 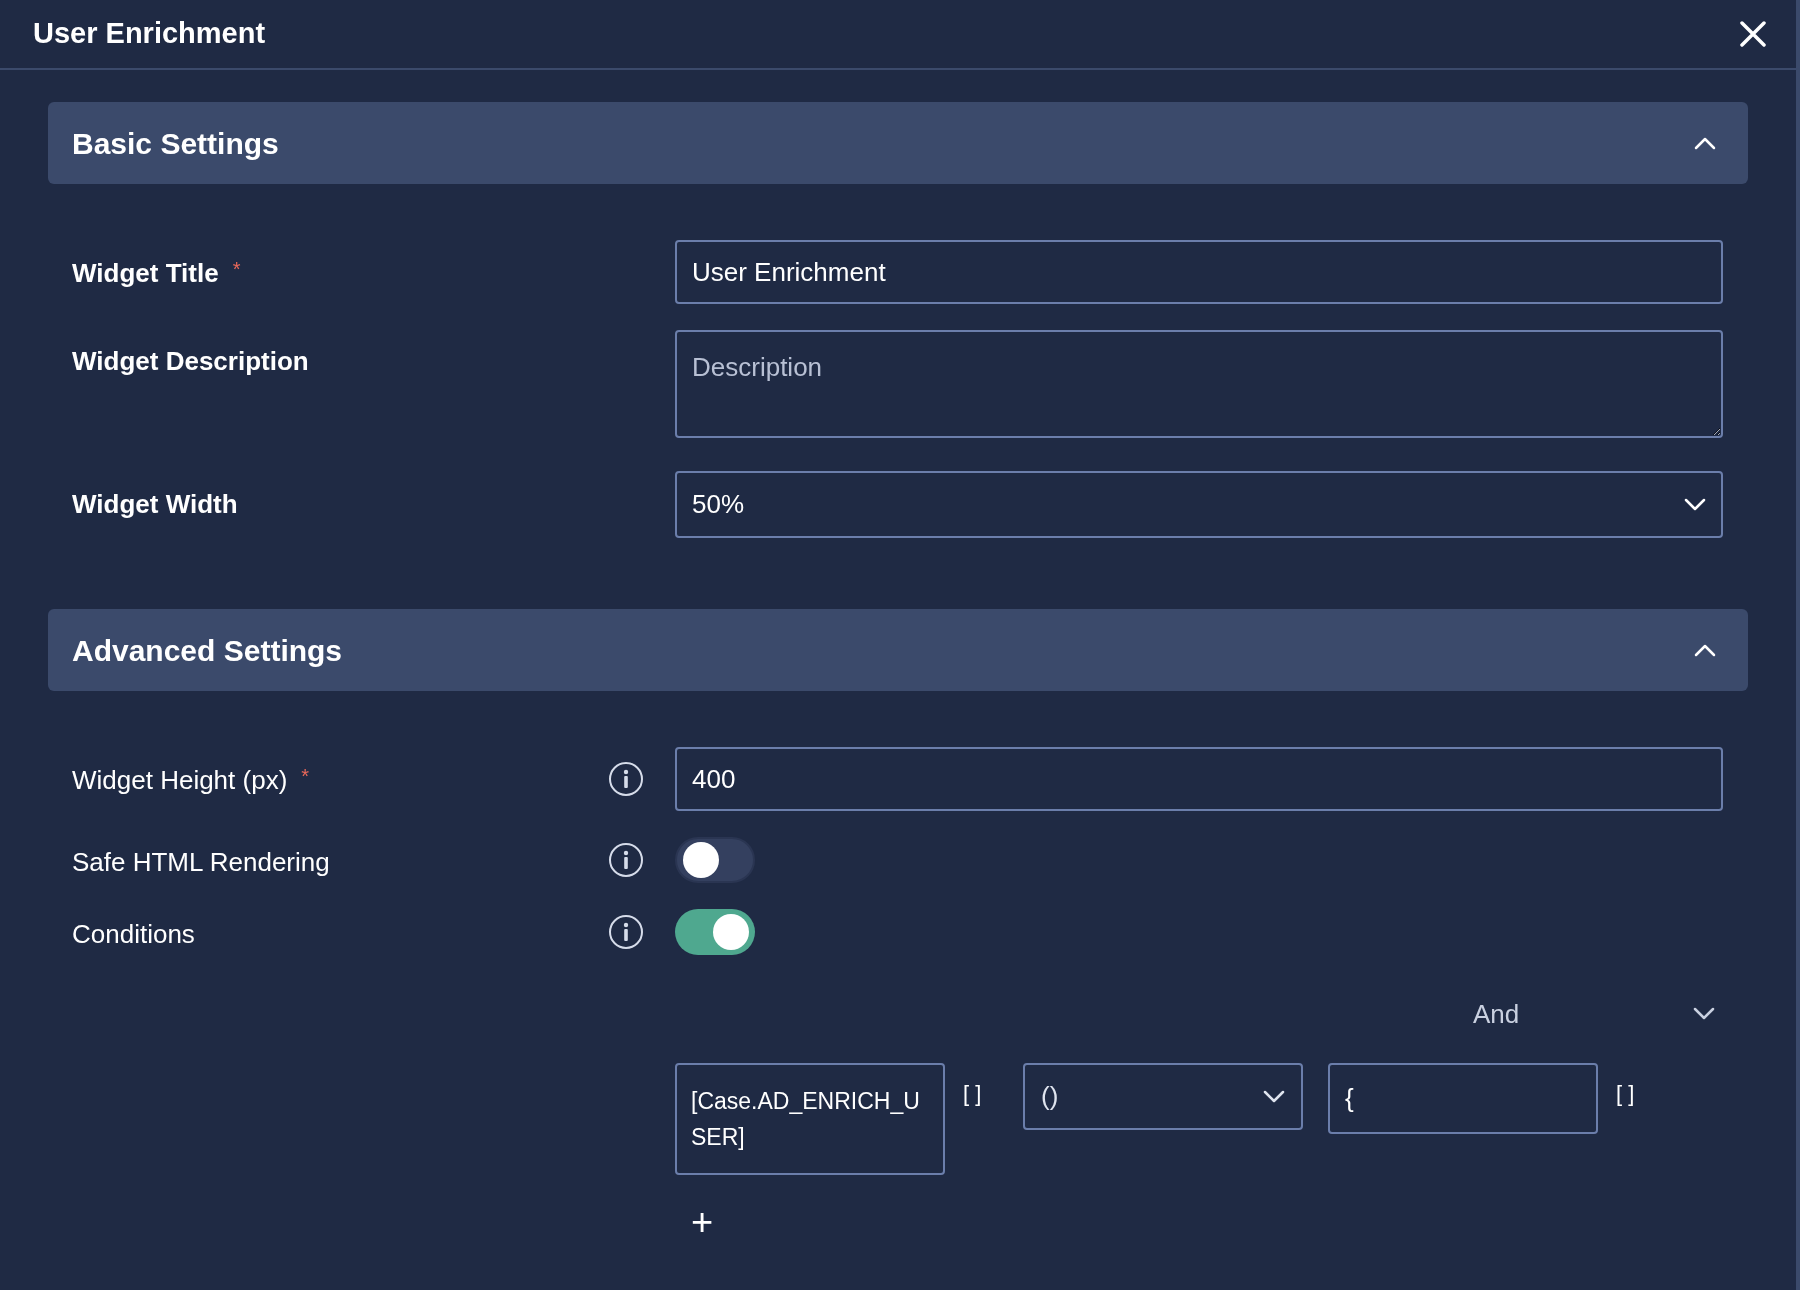 I want to click on field-label: Widget Width, so click(x=155, y=504).